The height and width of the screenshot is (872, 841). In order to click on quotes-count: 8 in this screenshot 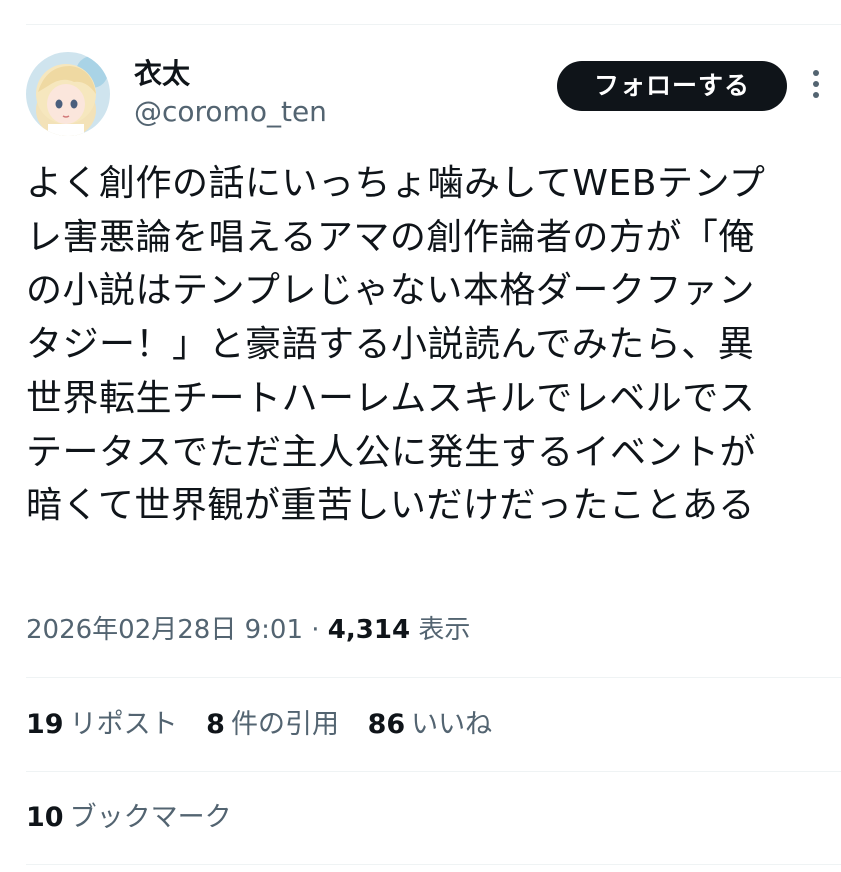, I will do `click(215, 724)`.